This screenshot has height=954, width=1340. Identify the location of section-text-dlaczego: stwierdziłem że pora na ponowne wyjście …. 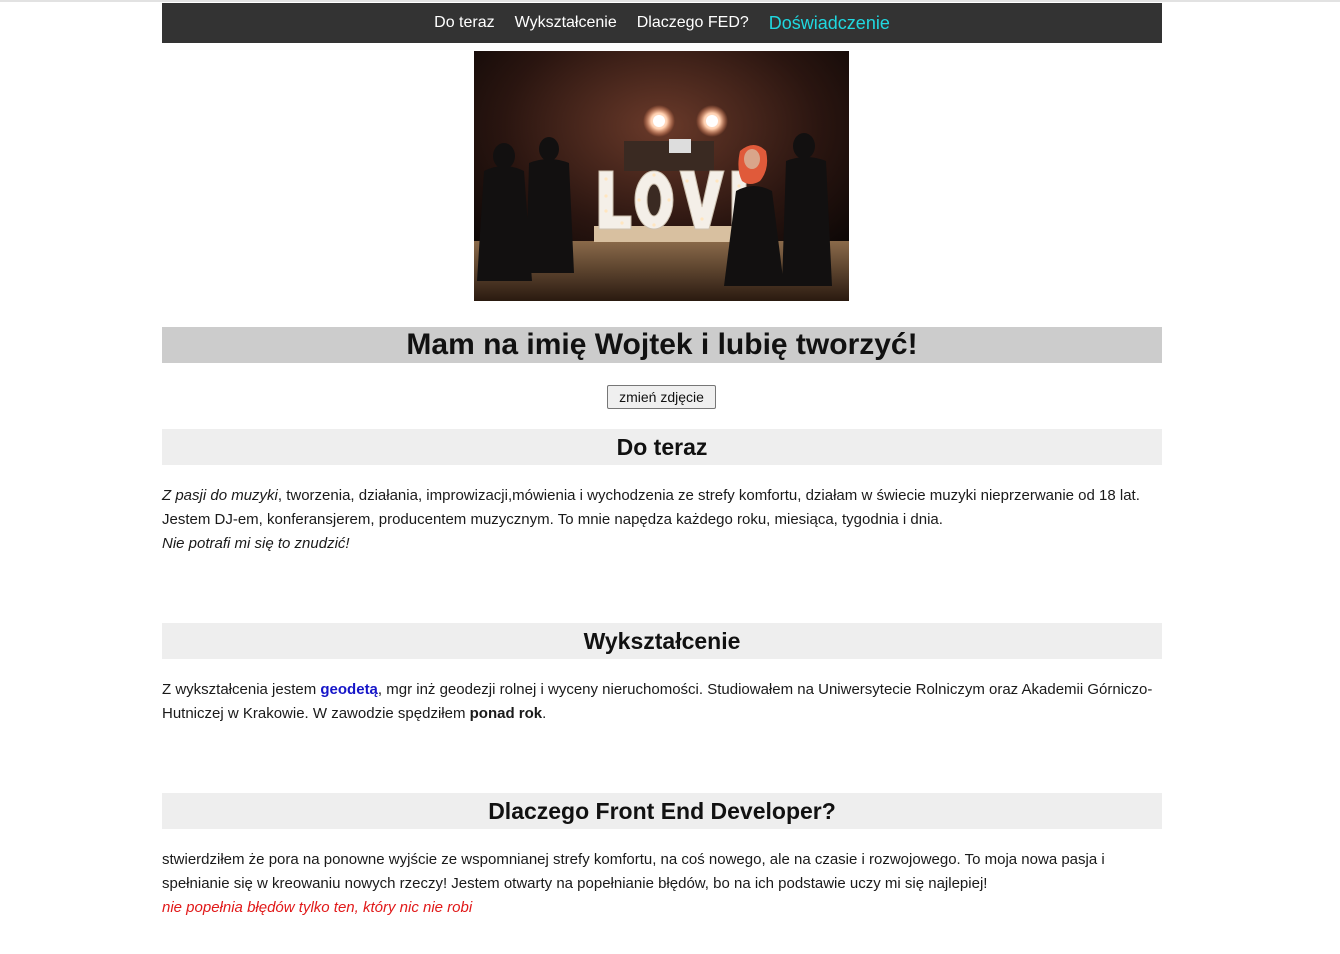
(662, 884).